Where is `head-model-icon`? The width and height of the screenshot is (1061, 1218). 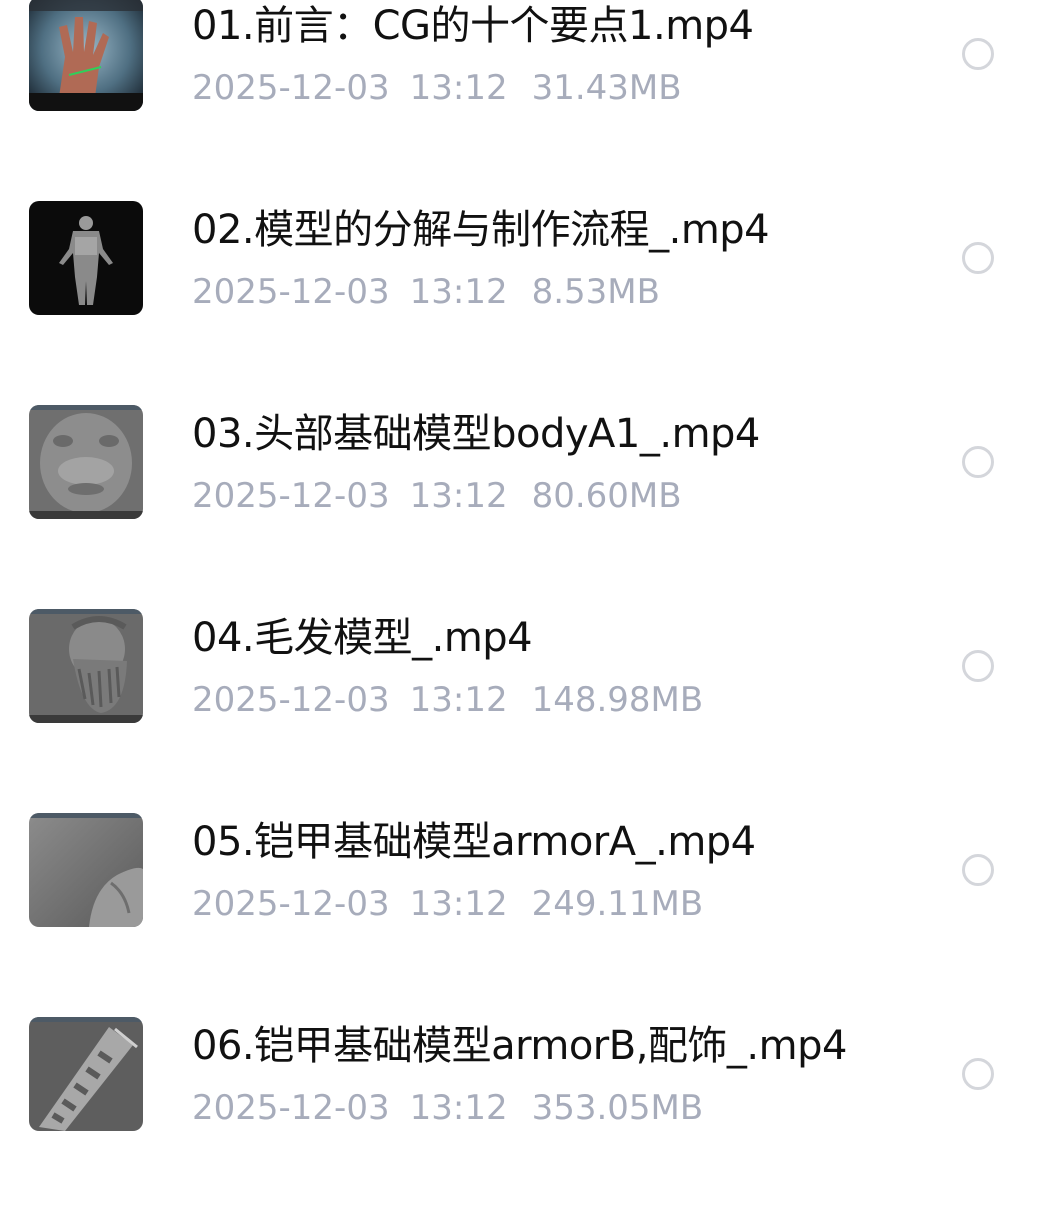
head-model-icon is located at coordinates (86, 462).